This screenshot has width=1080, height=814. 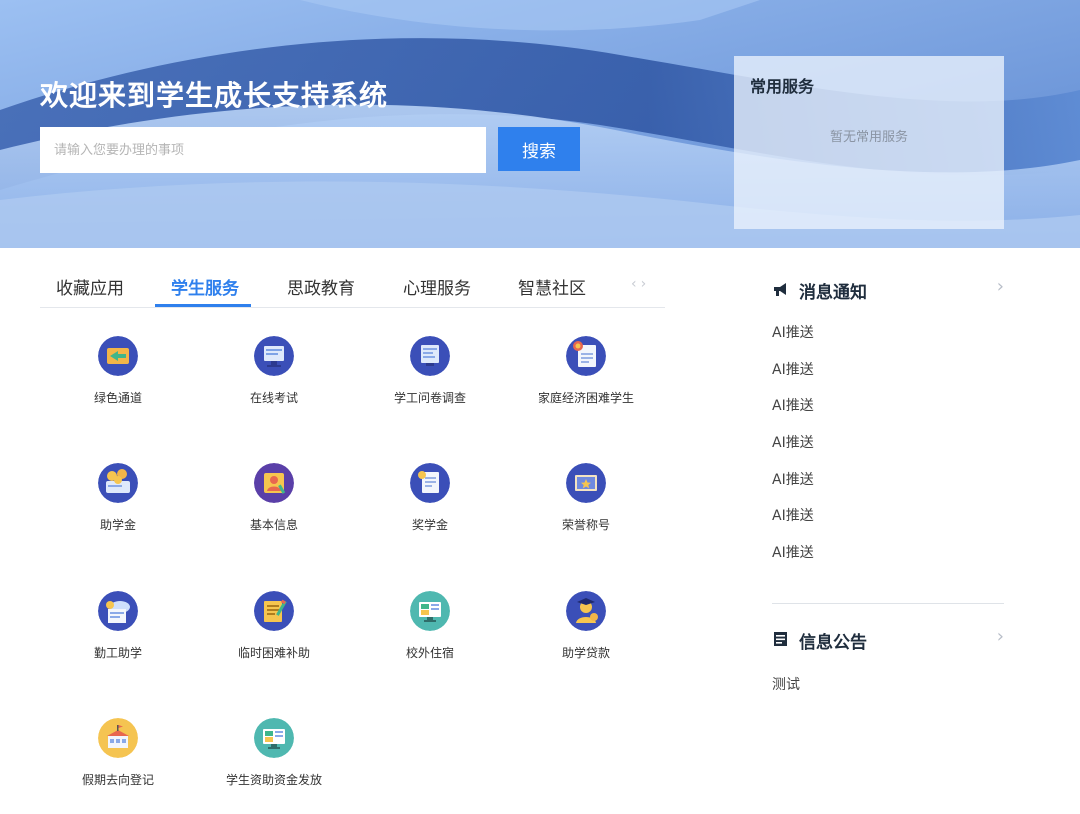 What do you see at coordinates (118, 356) in the screenshot?
I see `green-channel-icon` at bounding box center [118, 356].